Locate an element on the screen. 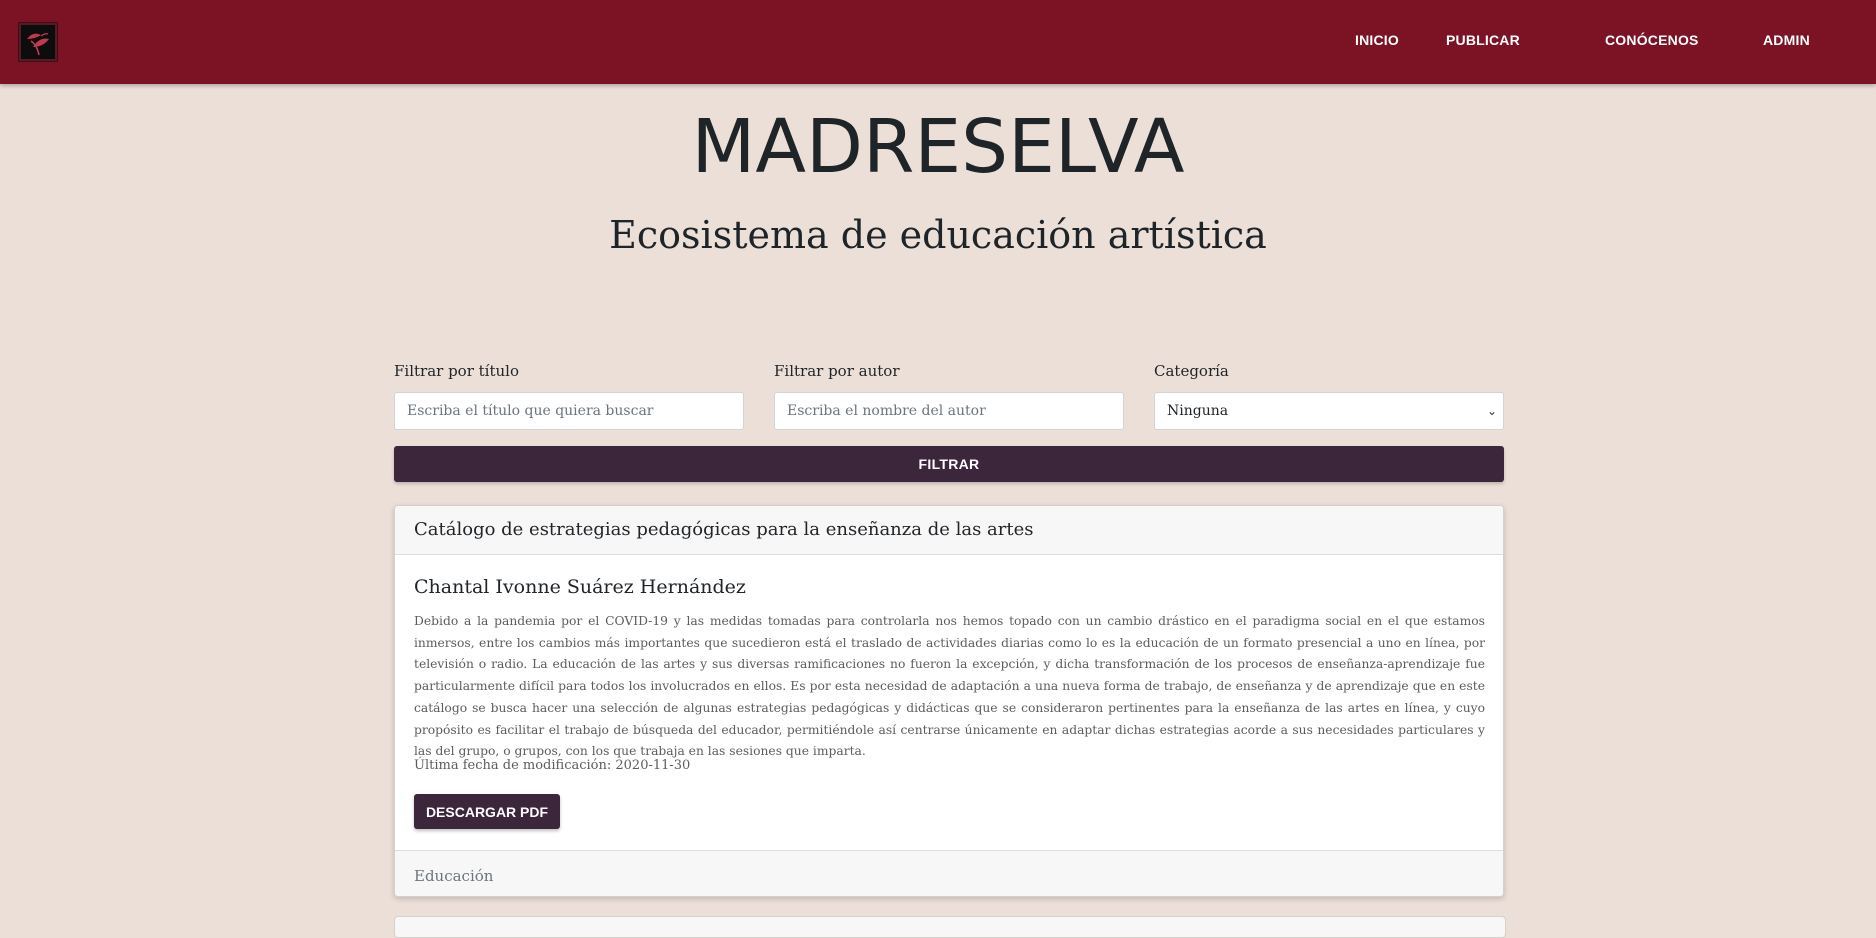  title-filter-input is located at coordinates (569, 411).